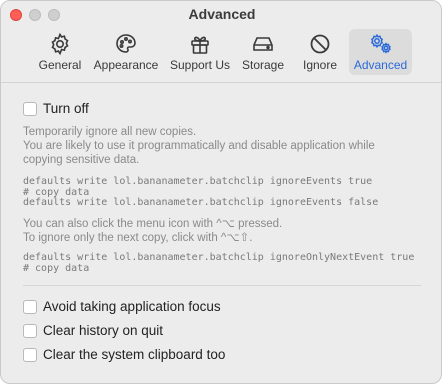 The height and width of the screenshot is (384, 442). I want to click on clear-history-label: Clear history on quit, so click(103, 330).